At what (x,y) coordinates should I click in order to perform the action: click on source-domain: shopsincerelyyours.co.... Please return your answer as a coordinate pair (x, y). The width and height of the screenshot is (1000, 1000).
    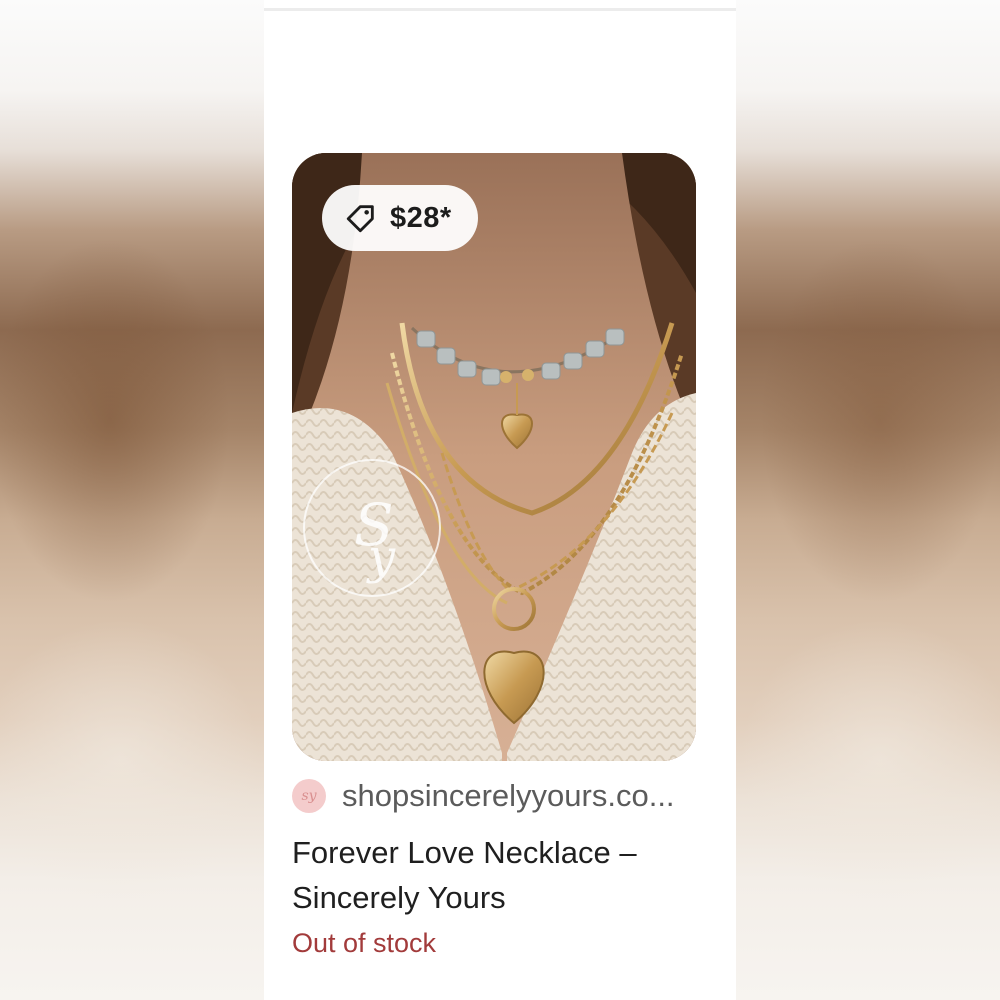
    Looking at the image, I should click on (508, 796).